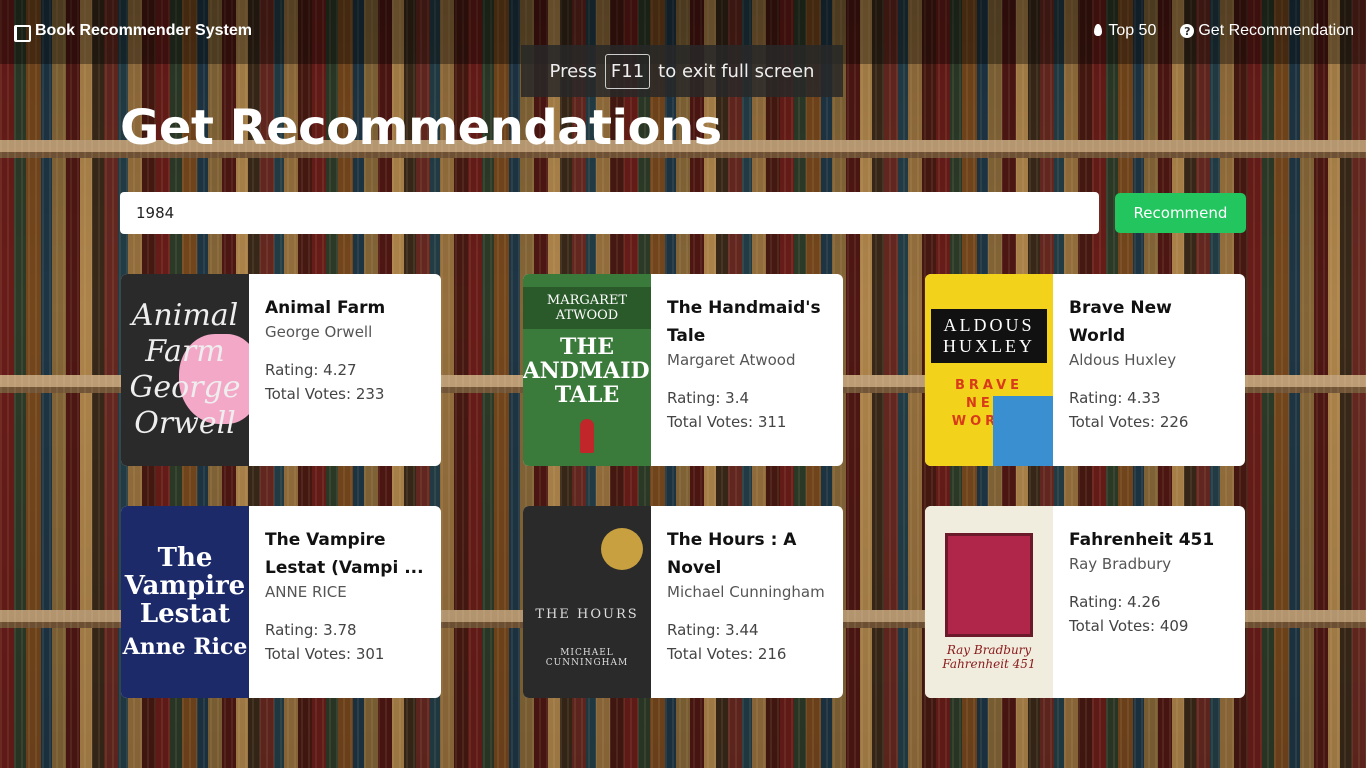  What do you see at coordinates (1120, 322) in the screenshot?
I see `book-title: Brave New World` at bounding box center [1120, 322].